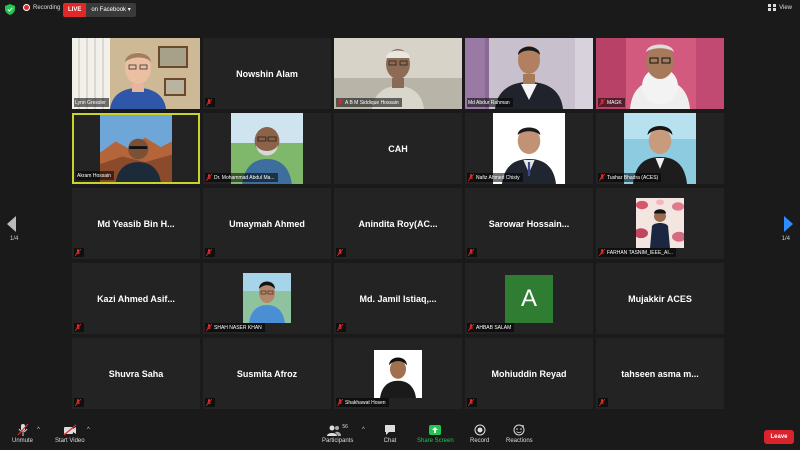 This screenshot has width=800, height=450. What do you see at coordinates (22, 434) in the screenshot?
I see `unmute-button: Unmute` at bounding box center [22, 434].